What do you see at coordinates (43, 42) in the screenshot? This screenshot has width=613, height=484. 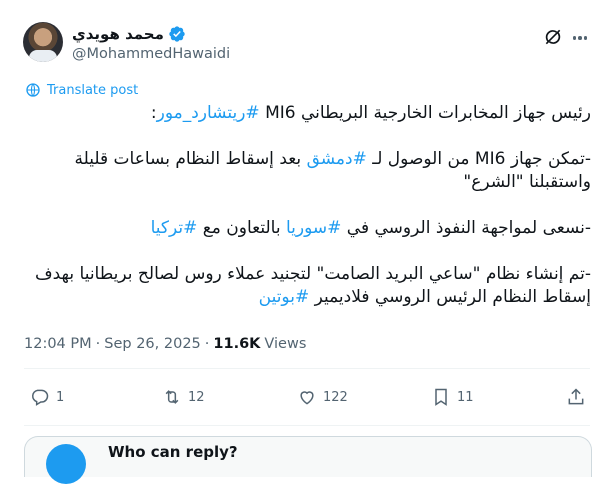 I see `author-avatar` at bounding box center [43, 42].